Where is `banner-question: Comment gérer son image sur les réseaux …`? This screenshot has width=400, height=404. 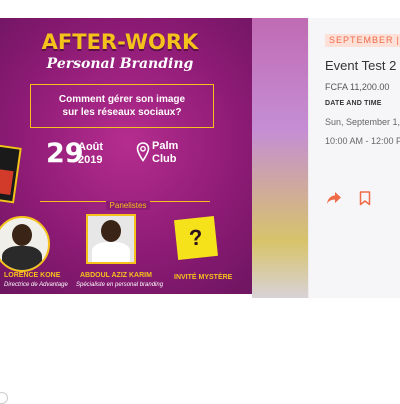 banner-question: Comment gérer son image sur les réseaux … is located at coordinates (122, 106).